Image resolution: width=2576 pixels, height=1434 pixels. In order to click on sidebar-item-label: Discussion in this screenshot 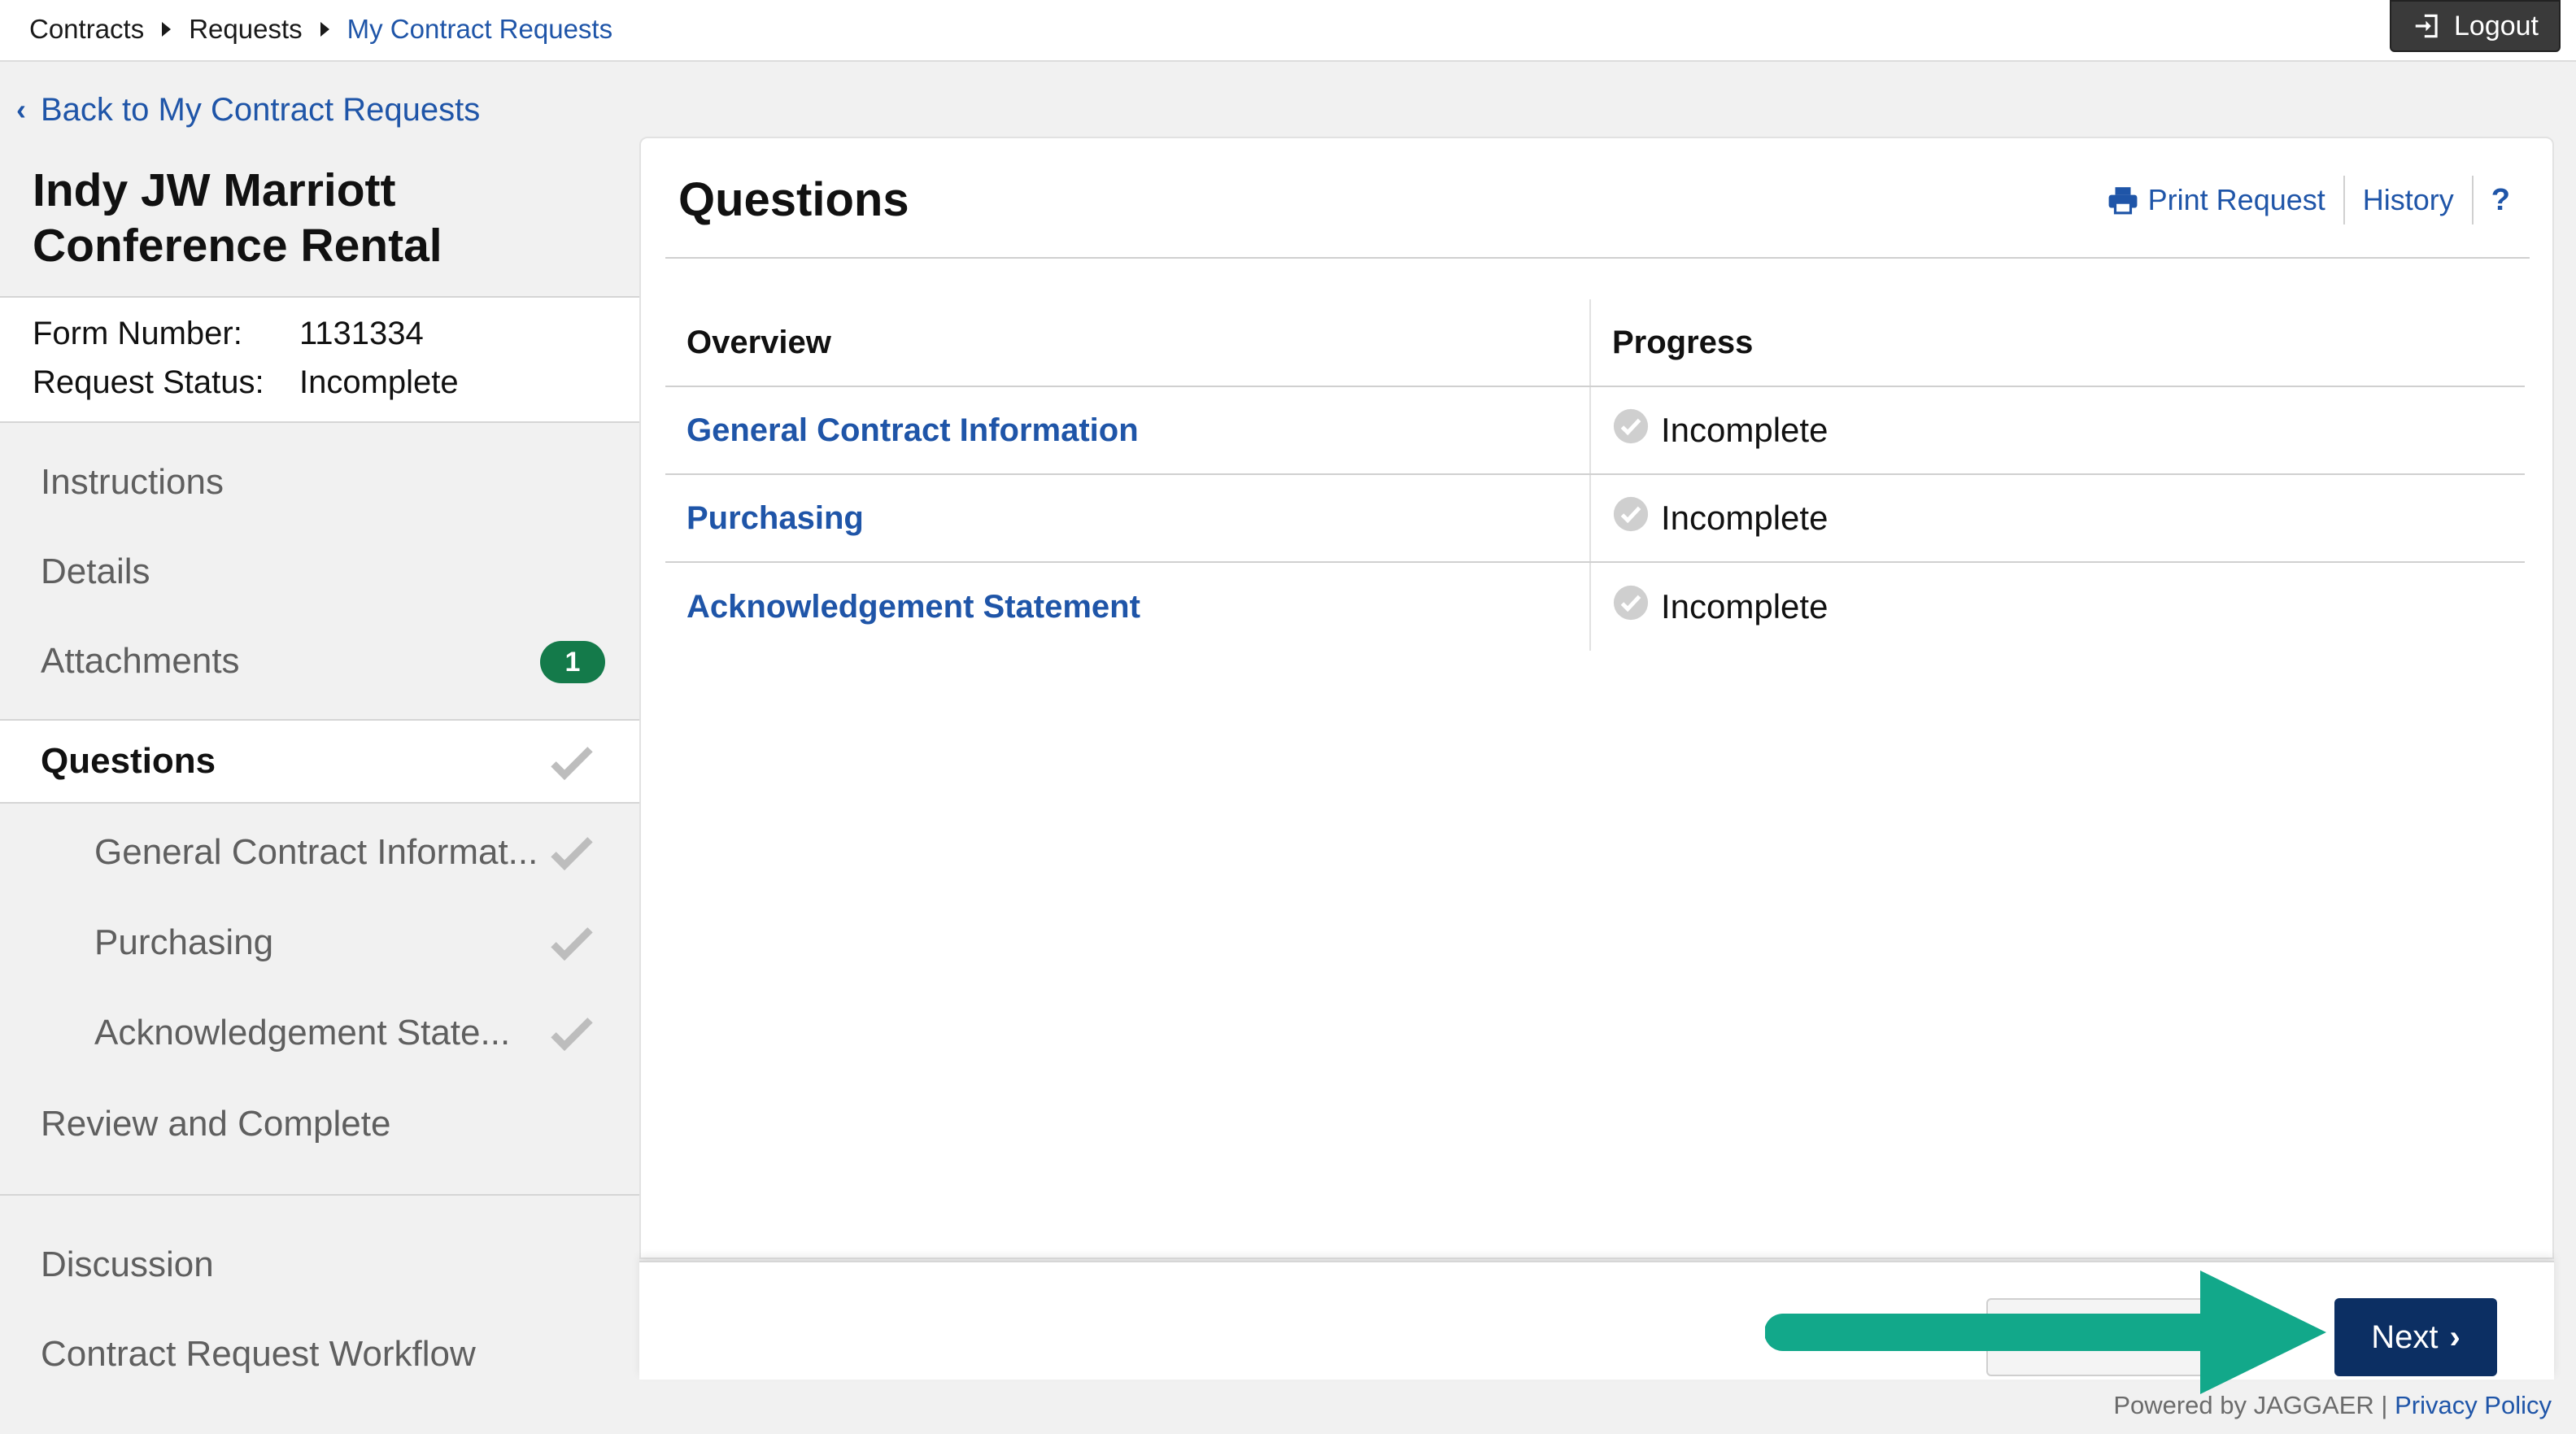, I will do `click(127, 1264)`.